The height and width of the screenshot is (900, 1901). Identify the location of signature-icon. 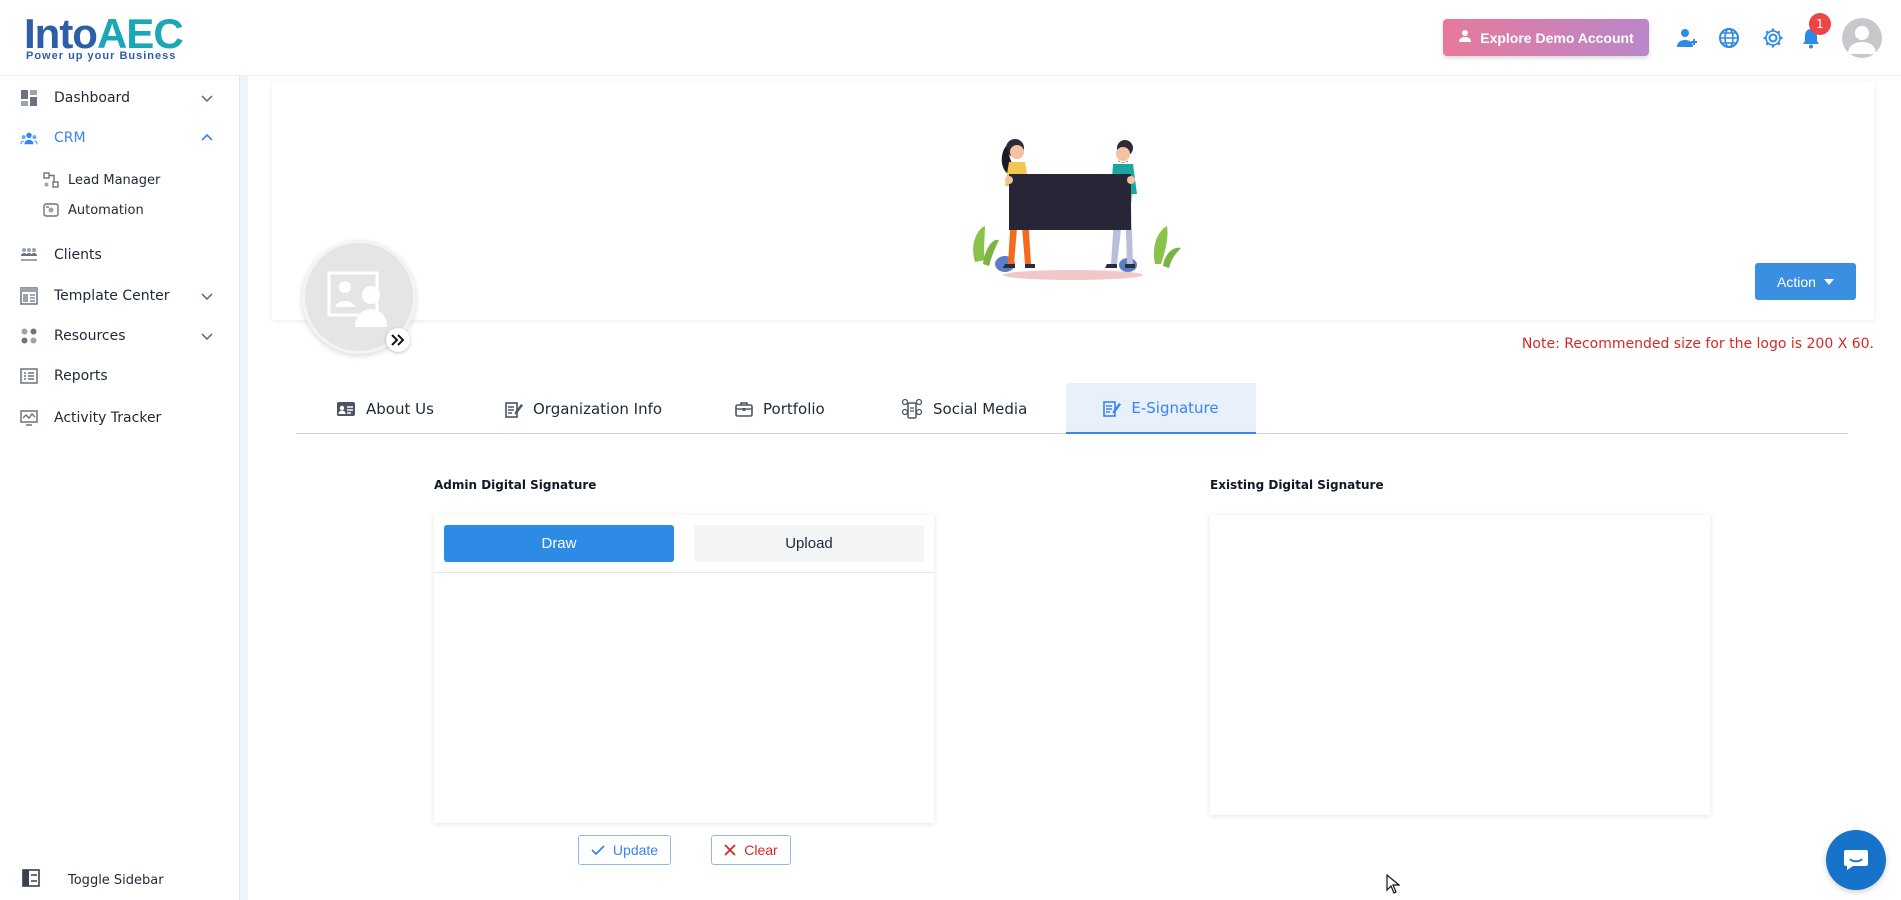
(1112, 408).